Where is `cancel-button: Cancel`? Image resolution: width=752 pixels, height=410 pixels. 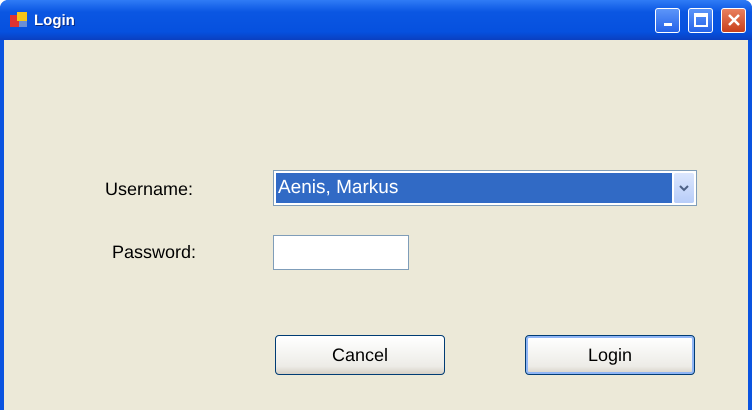 cancel-button: Cancel is located at coordinates (360, 355).